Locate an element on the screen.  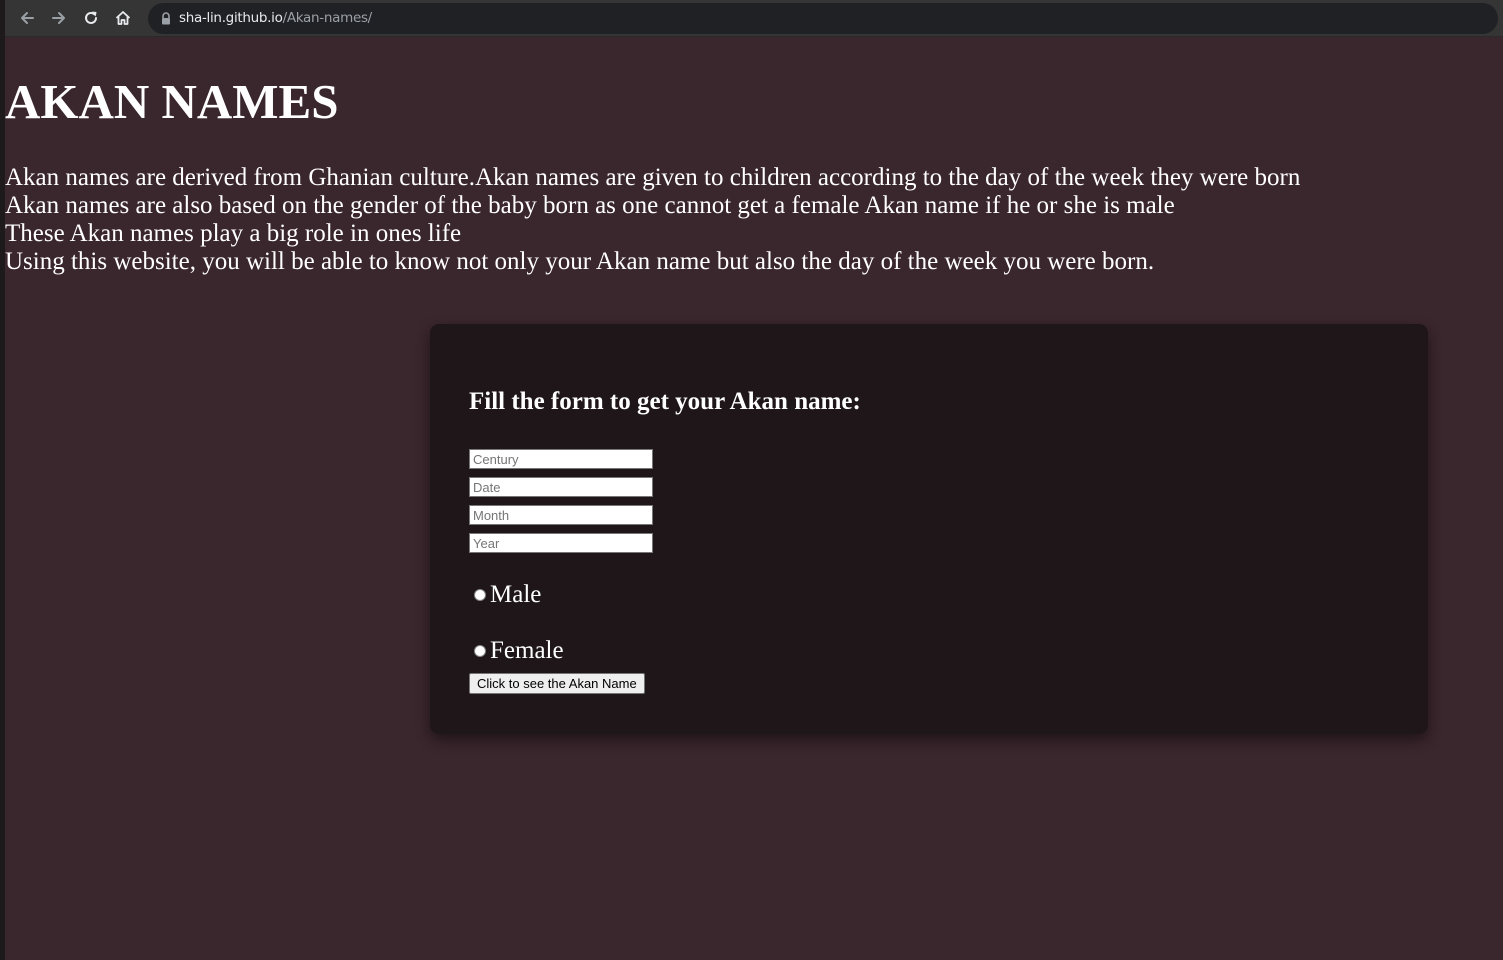
form-heading: Fill the form to get your Akan name: is located at coordinates (665, 401).